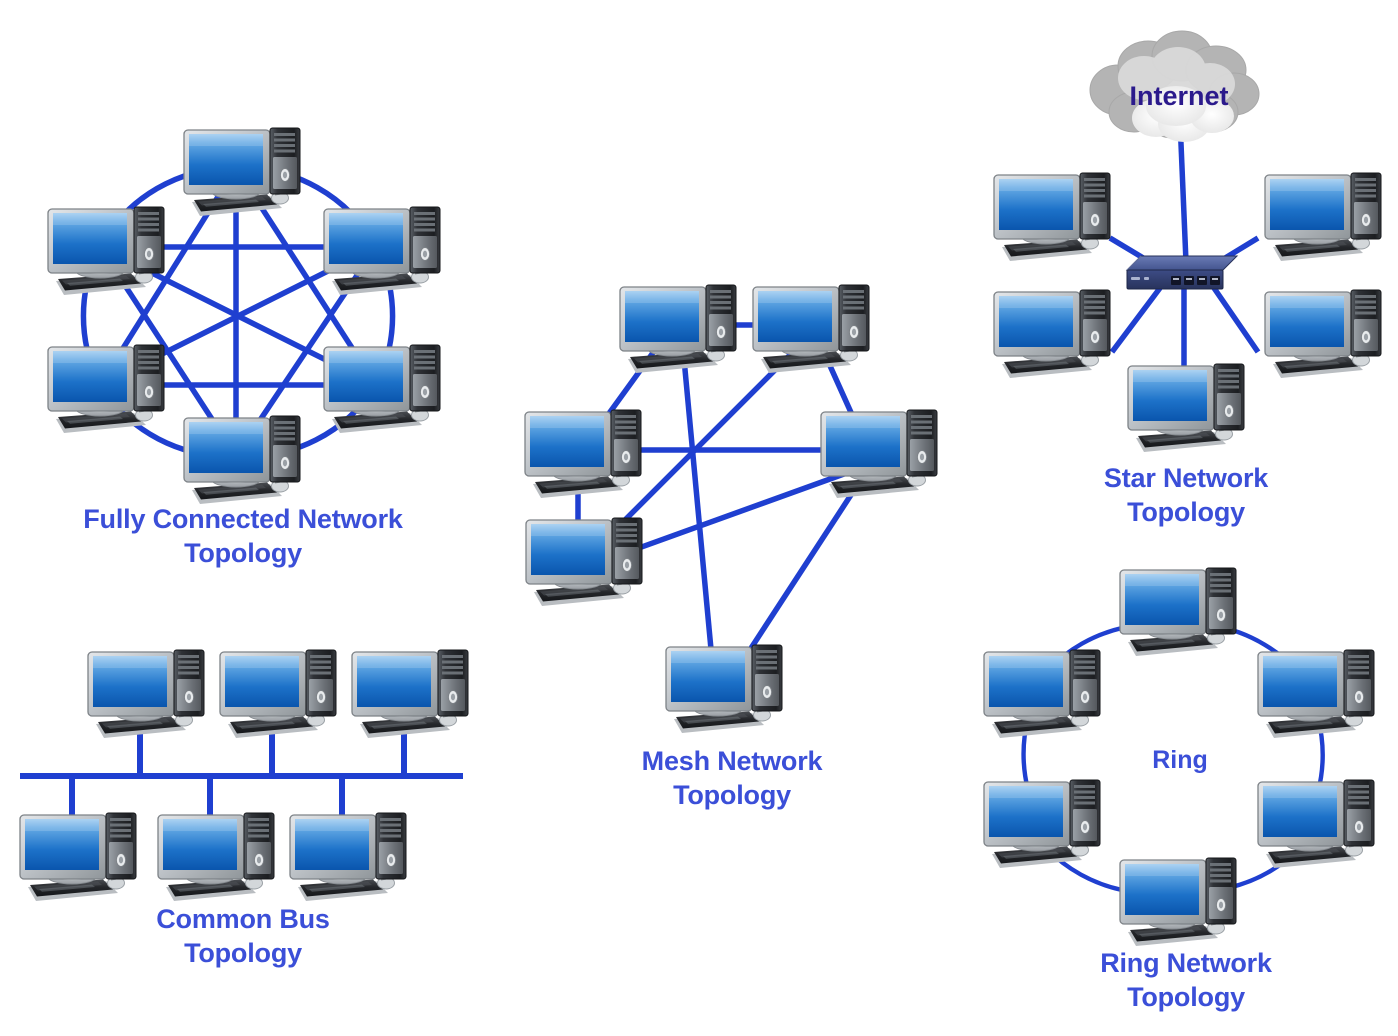 This screenshot has height=1036, width=1398. I want to click on fully-connected-title-line2: Topology, so click(243, 553).